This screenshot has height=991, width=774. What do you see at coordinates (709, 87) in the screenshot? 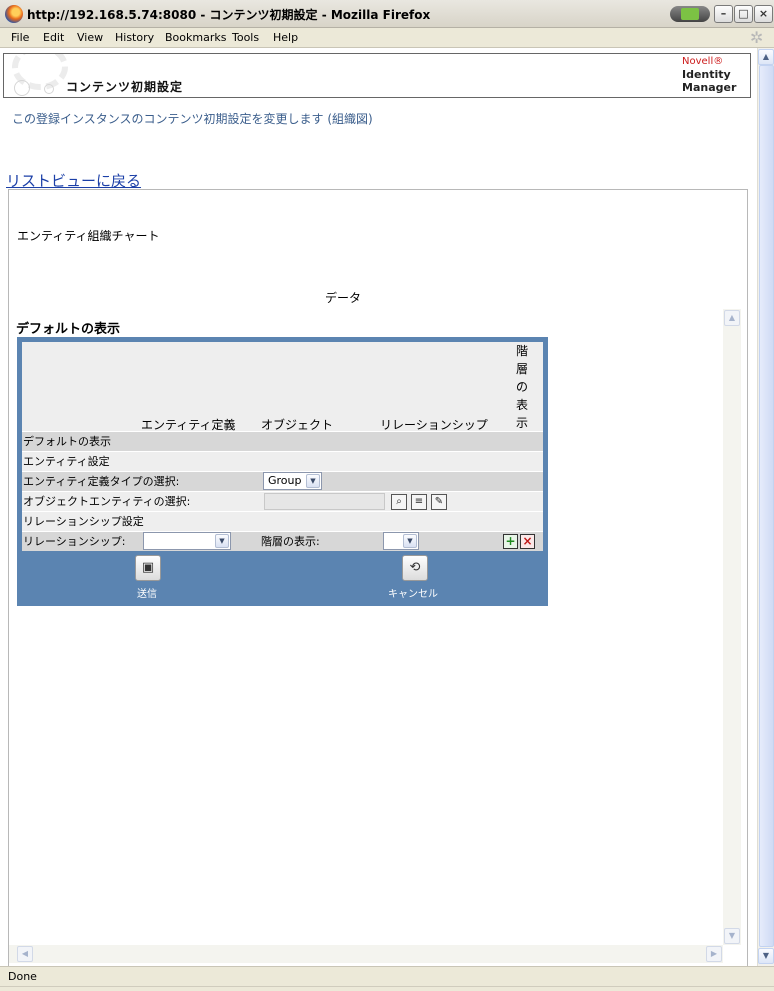
I see `brand-line-2: Manager` at bounding box center [709, 87].